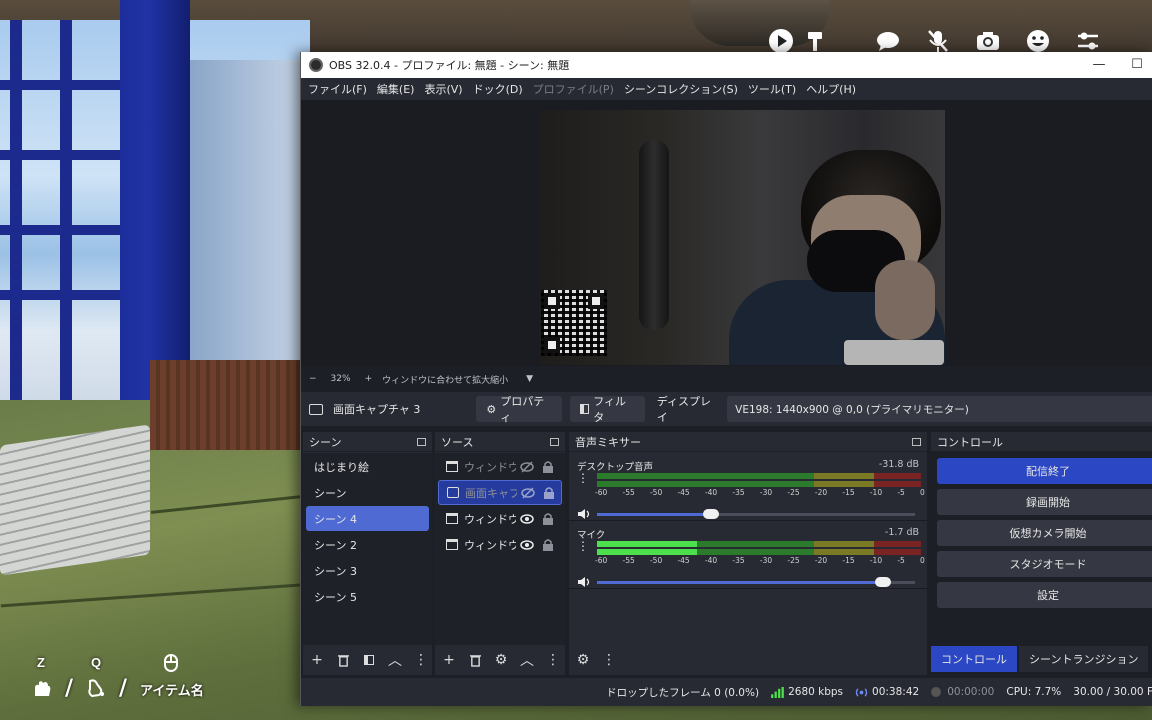  What do you see at coordinates (475, 660) in the screenshot?
I see `remove-source-button` at bounding box center [475, 660].